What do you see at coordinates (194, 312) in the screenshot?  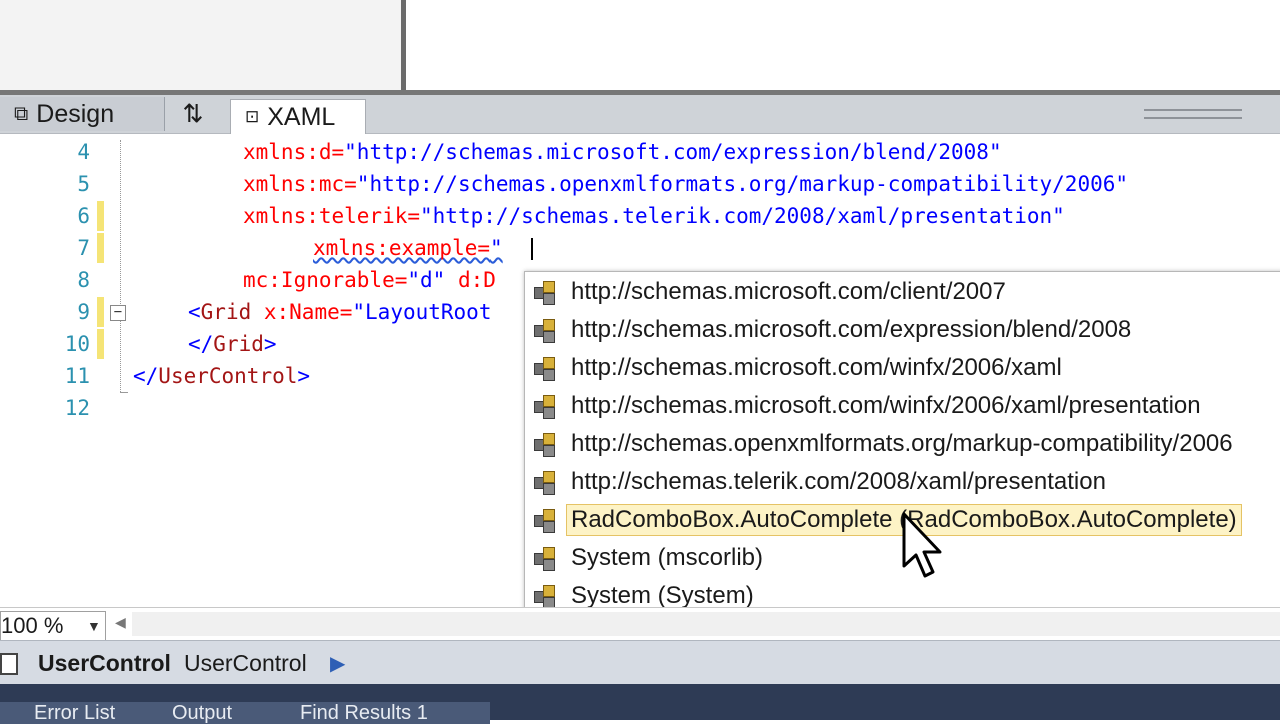 I see `tag-bracket: <` at bounding box center [194, 312].